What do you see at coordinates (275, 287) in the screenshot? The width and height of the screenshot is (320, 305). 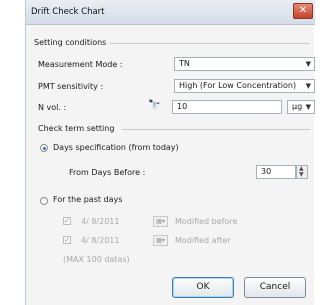 I see `cancel-button: Cancel` at bounding box center [275, 287].